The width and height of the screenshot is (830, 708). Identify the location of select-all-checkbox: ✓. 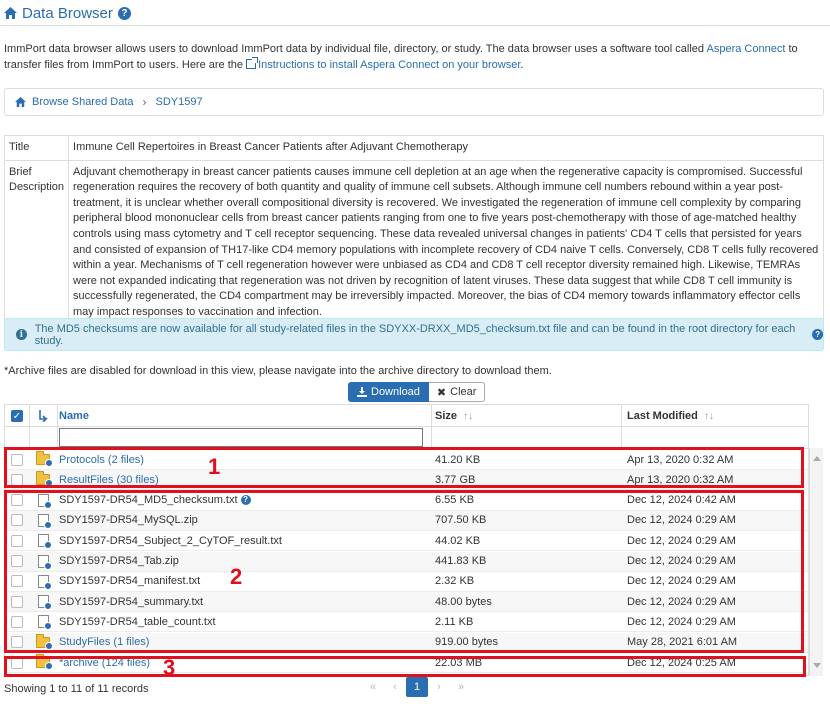
(17, 415).